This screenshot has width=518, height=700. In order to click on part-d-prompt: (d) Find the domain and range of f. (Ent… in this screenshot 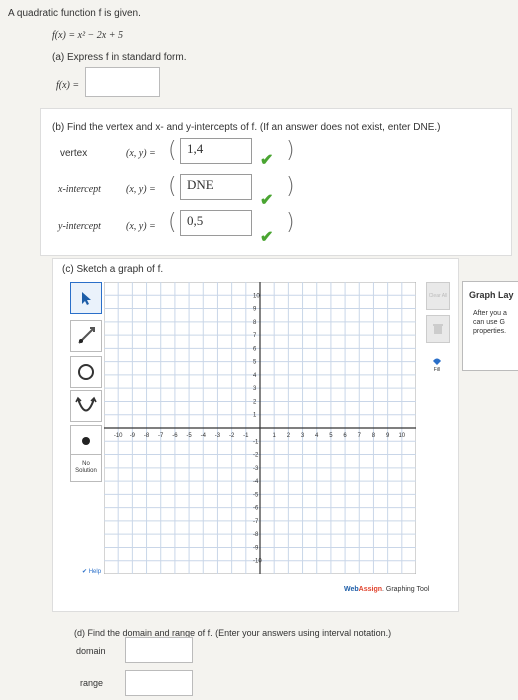, I will do `click(233, 633)`.